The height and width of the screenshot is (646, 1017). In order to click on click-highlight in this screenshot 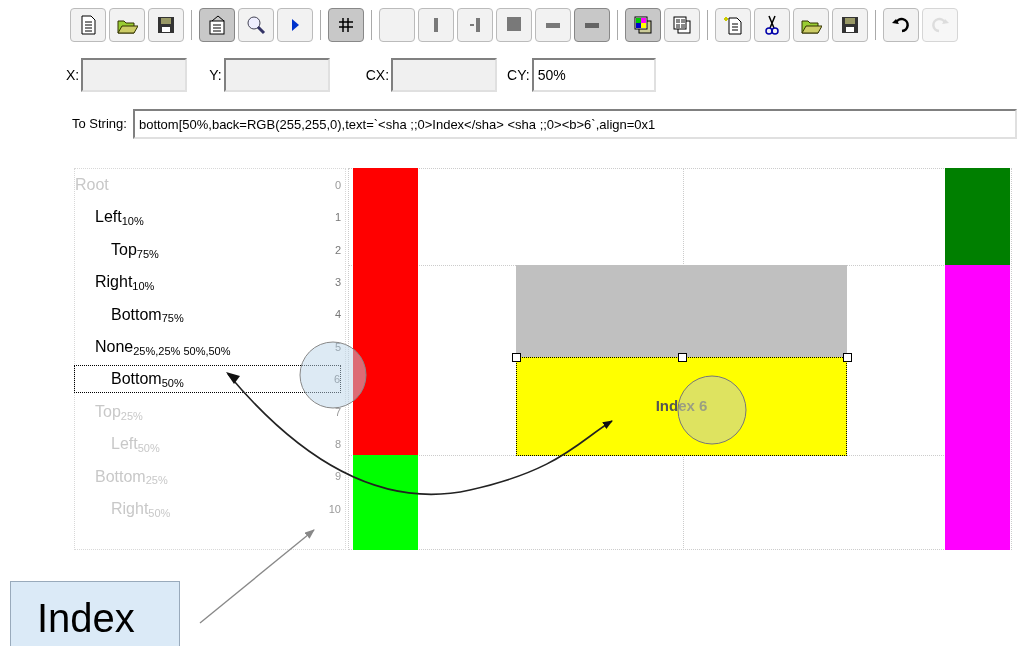, I will do `click(333, 375)`.